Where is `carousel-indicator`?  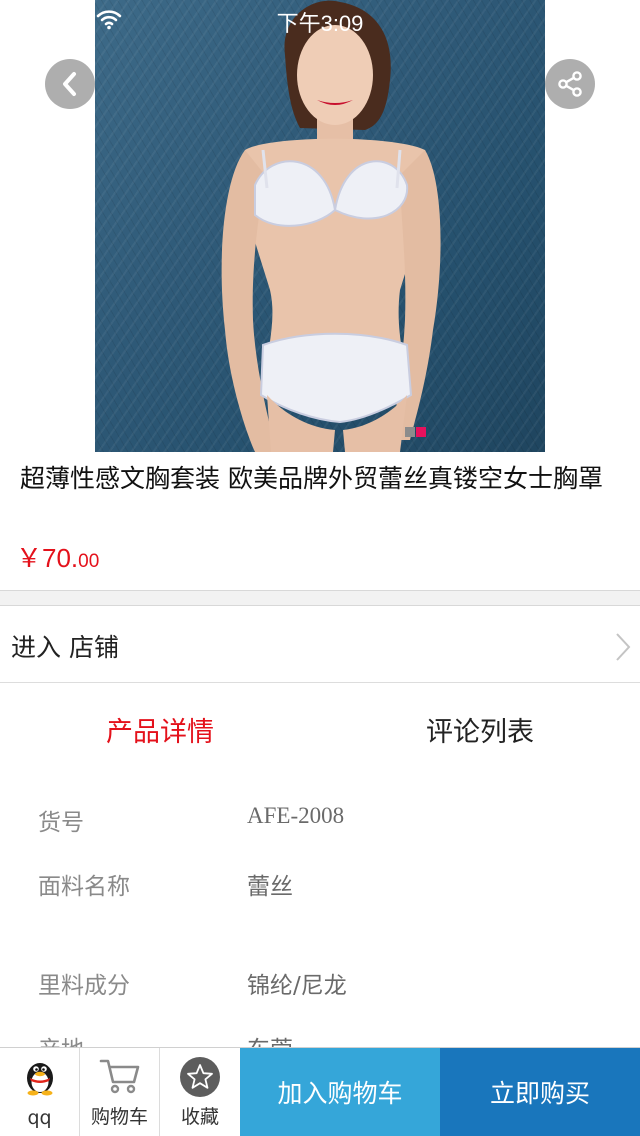
carousel-indicator is located at coordinates (415, 432).